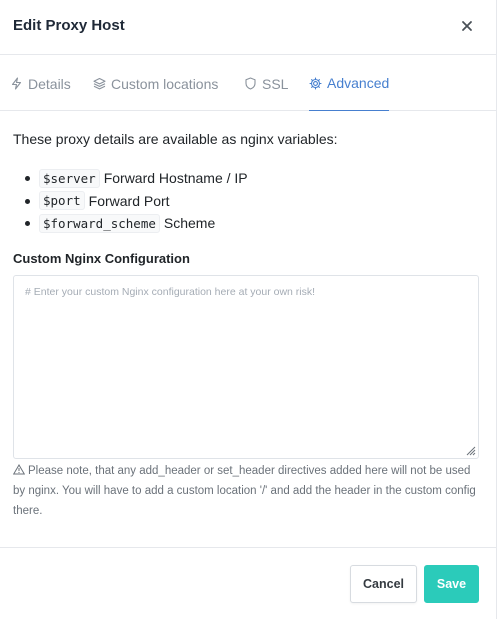  What do you see at coordinates (69, 178) in the screenshot?
I see `variable-code: $server` at bounding box center [69, 178].